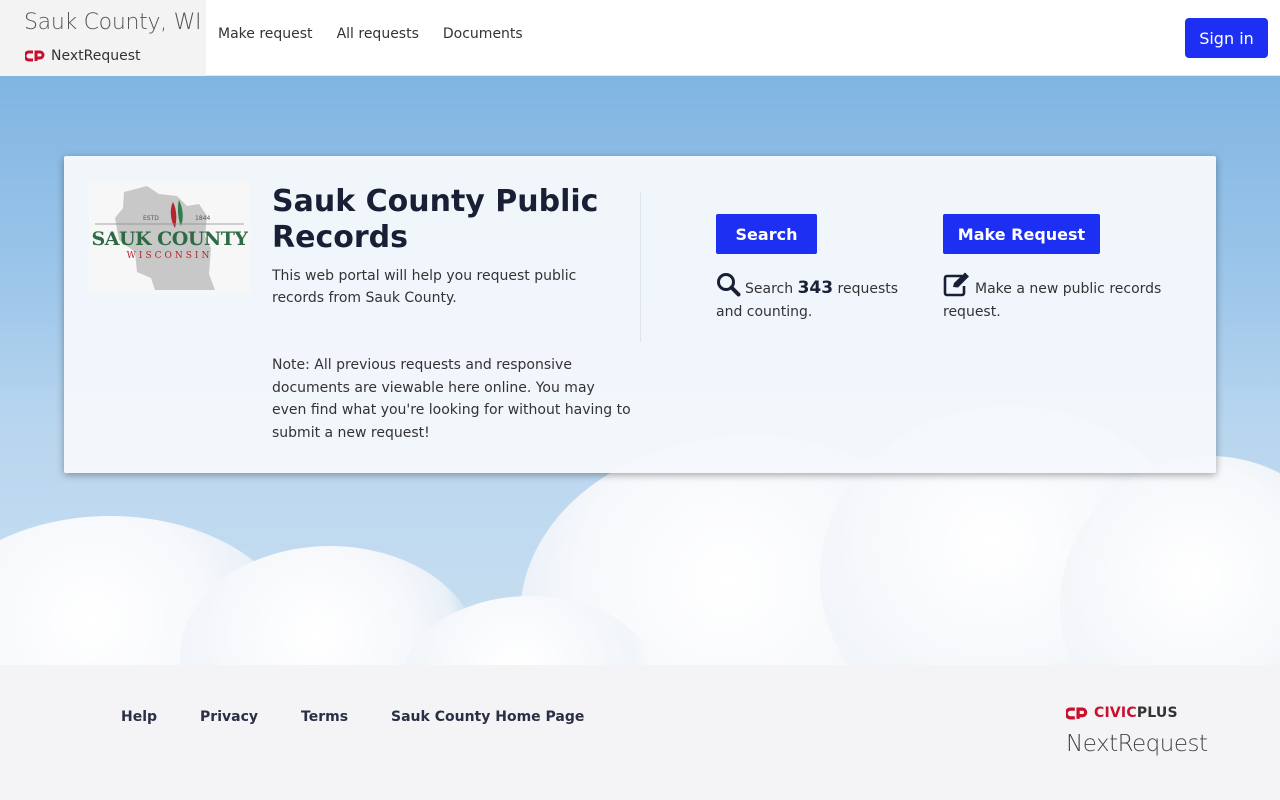  What do you see at coordinates (169, 256) in the screenshot?
I see `logo-state-name: WISCONSIN` at bounding box center [169, 256].